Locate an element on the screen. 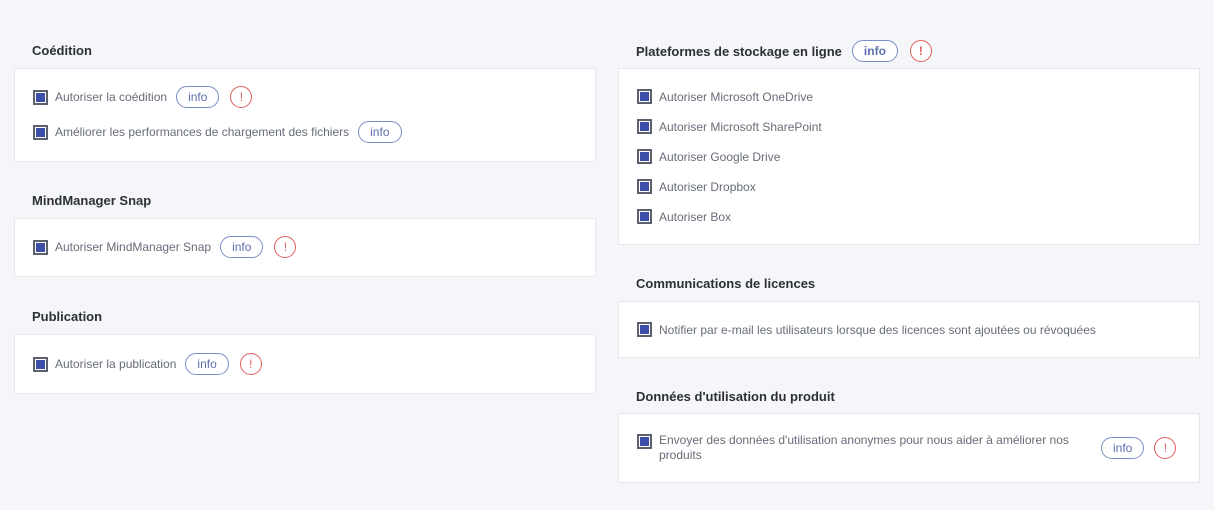  section-title-storage: Plateformes de stockage en ligne info ! is located at coordinates (784, 51).